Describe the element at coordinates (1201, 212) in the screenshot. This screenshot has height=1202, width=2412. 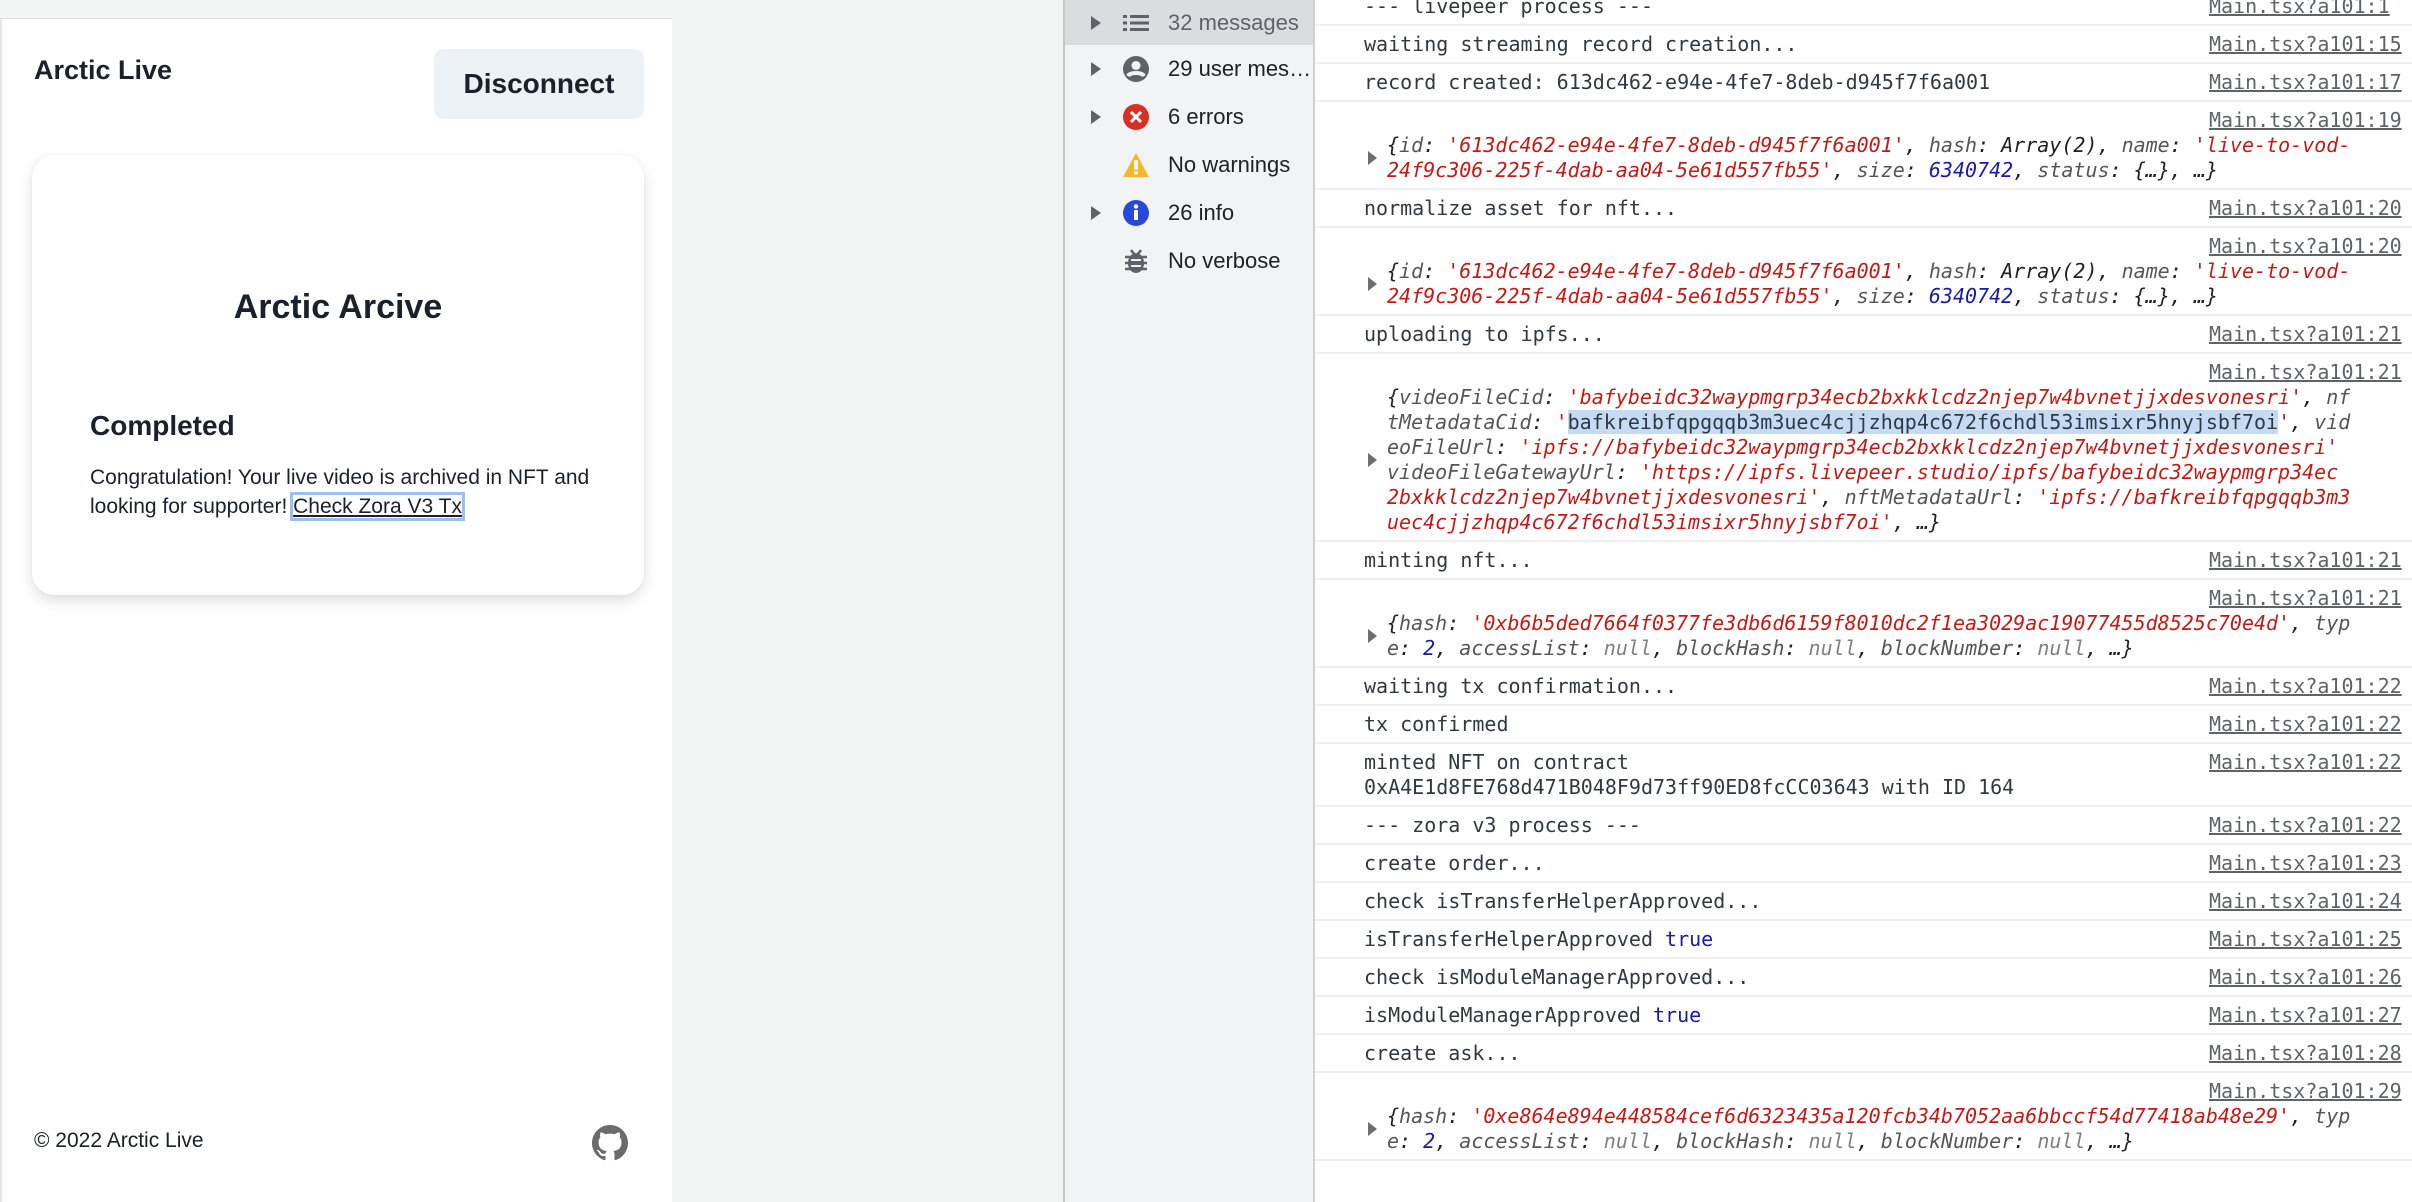
I see `sidebar-item-label: 26 info` at that location.